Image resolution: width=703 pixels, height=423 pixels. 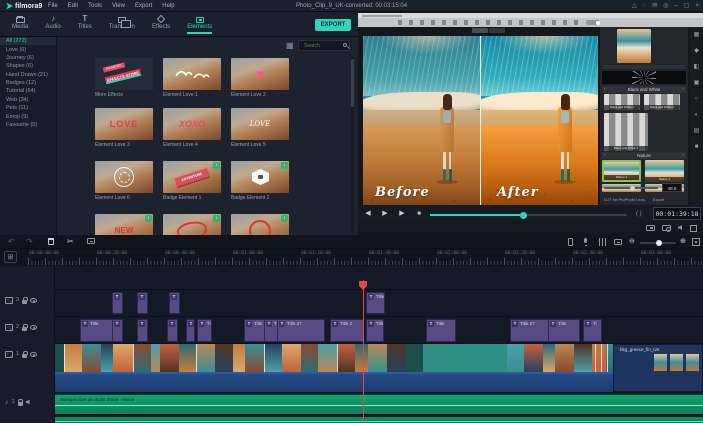 What do you see at coordinates (28, 49) in the screenshot?
I see `category-love: Love (6)` at bounding box center [28, 49].